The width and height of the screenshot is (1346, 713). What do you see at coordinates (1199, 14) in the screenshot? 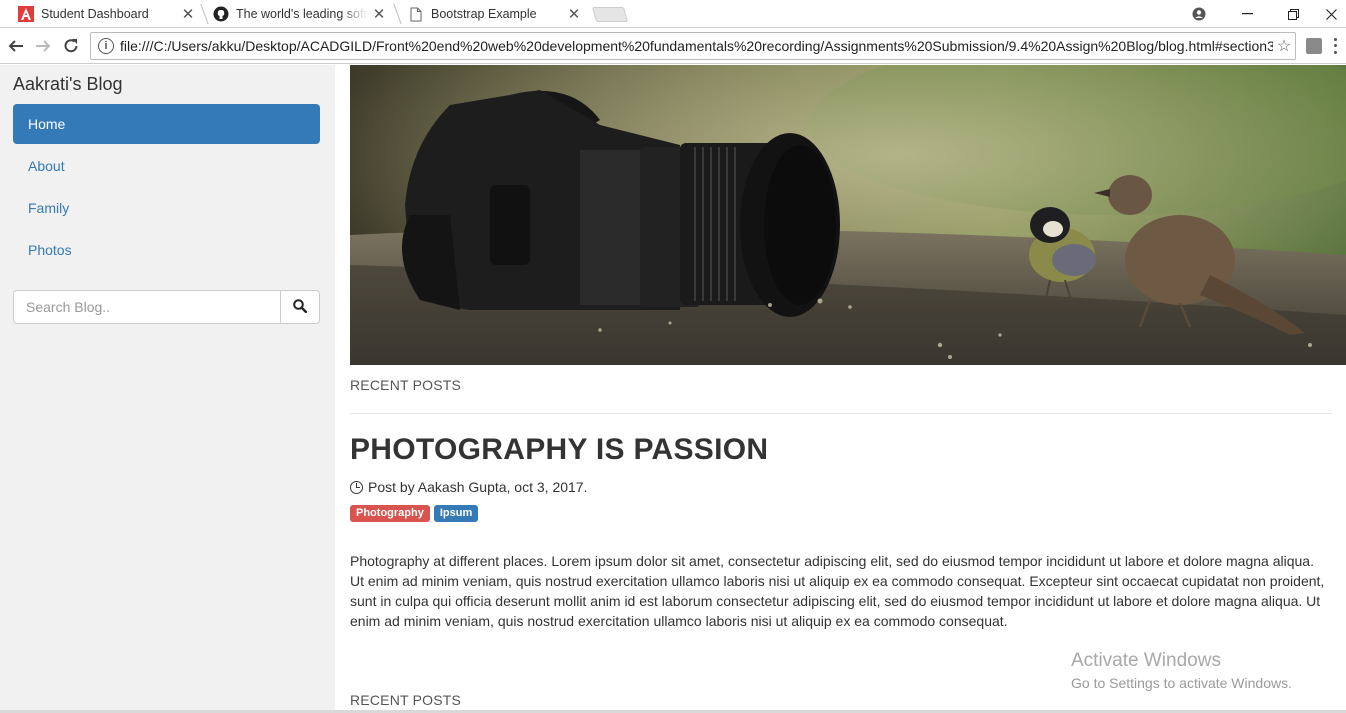
I see `profile-icon` at bounding box center [1199, 14].